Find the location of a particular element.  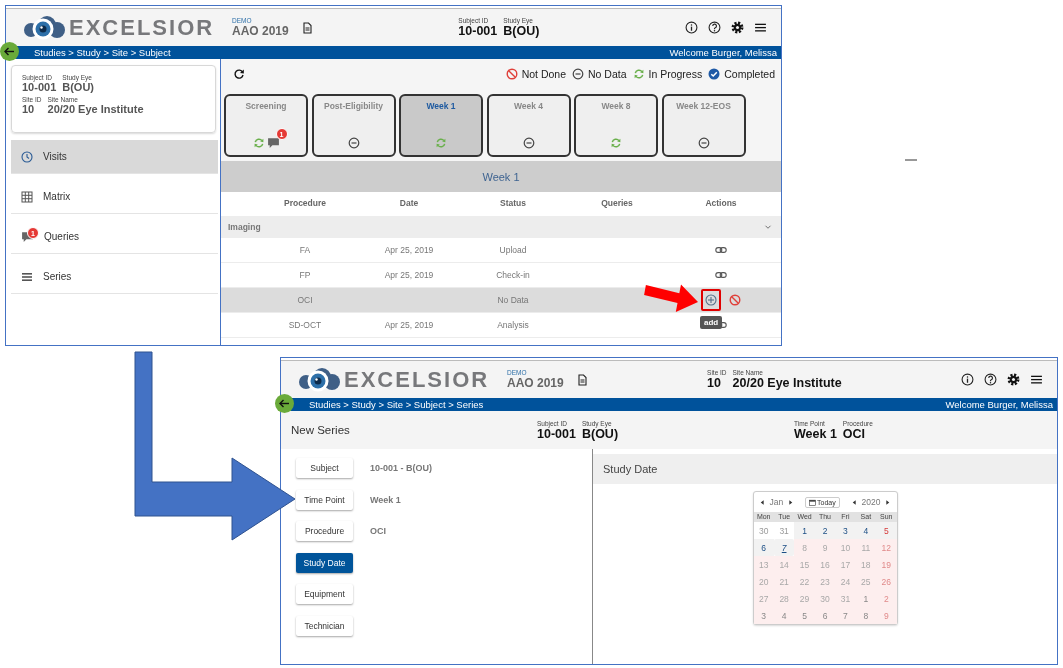

step-value: 10-001 - B(OU) is located at coordinates (401, 468).